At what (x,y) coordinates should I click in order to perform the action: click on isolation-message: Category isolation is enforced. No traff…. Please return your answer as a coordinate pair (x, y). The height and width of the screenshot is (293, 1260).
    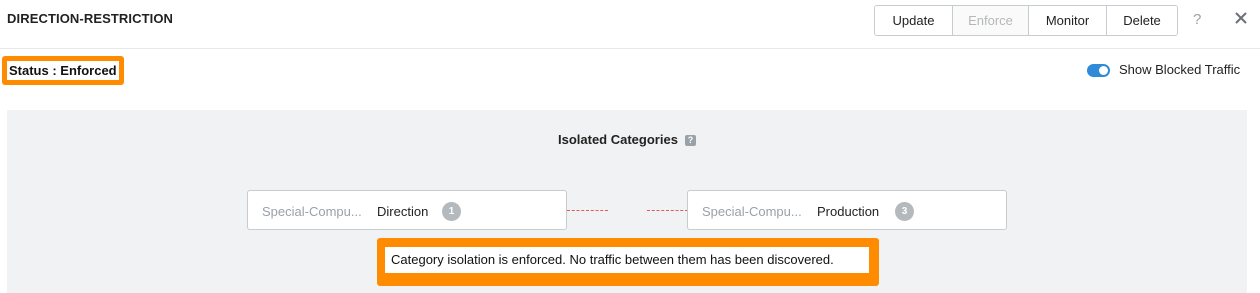
    Looking at the image, I should click on (627, 260).